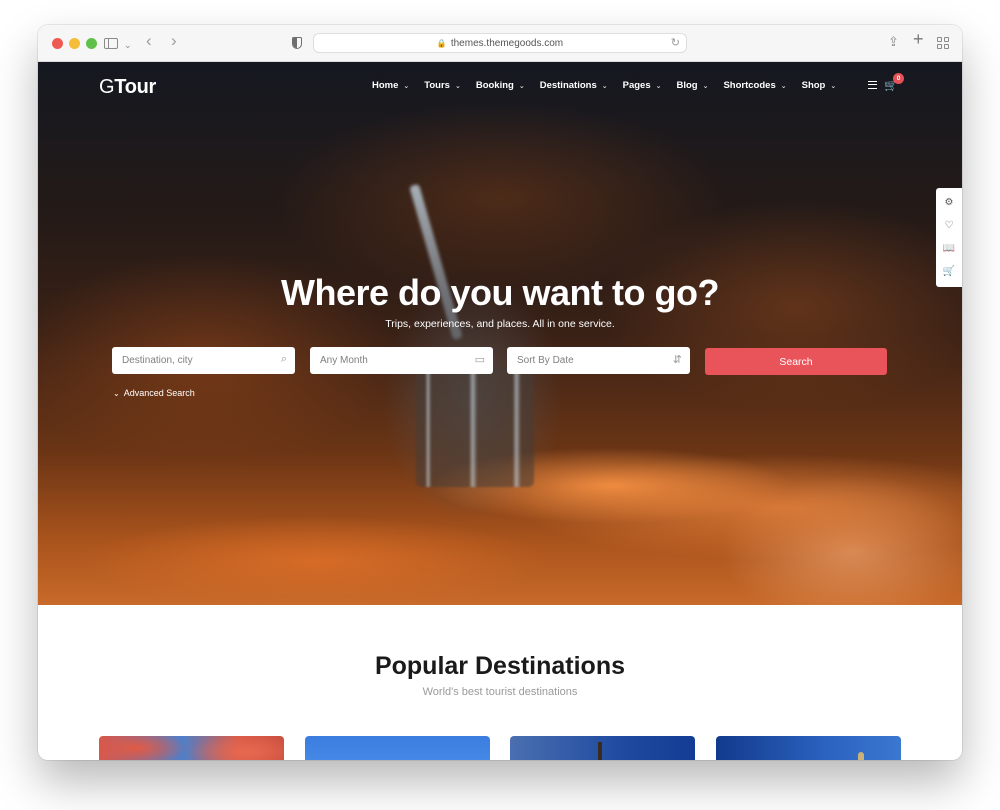 Image resolution: width=1000 pixels, height=810 pixels. What do you see at coordinates (545, 360) in the screenshot?
I see `sort-value: Sort By Date` at bounding box center [545, 360].